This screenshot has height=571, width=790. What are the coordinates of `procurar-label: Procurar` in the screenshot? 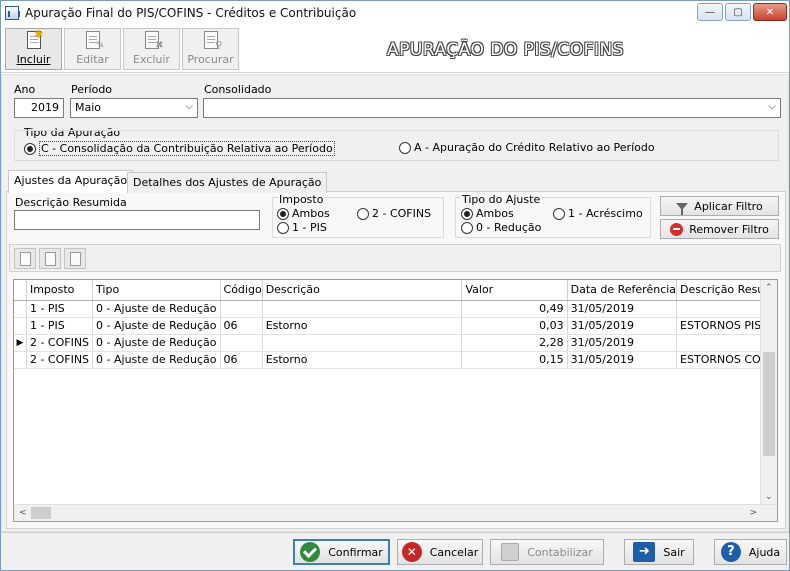 It's located at (210, 59).